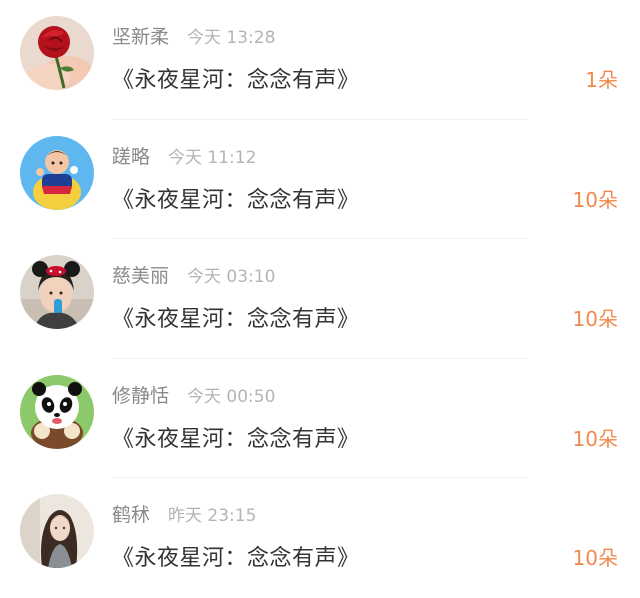  I want to click on user-name: 鹤秫, so click(131, 513).